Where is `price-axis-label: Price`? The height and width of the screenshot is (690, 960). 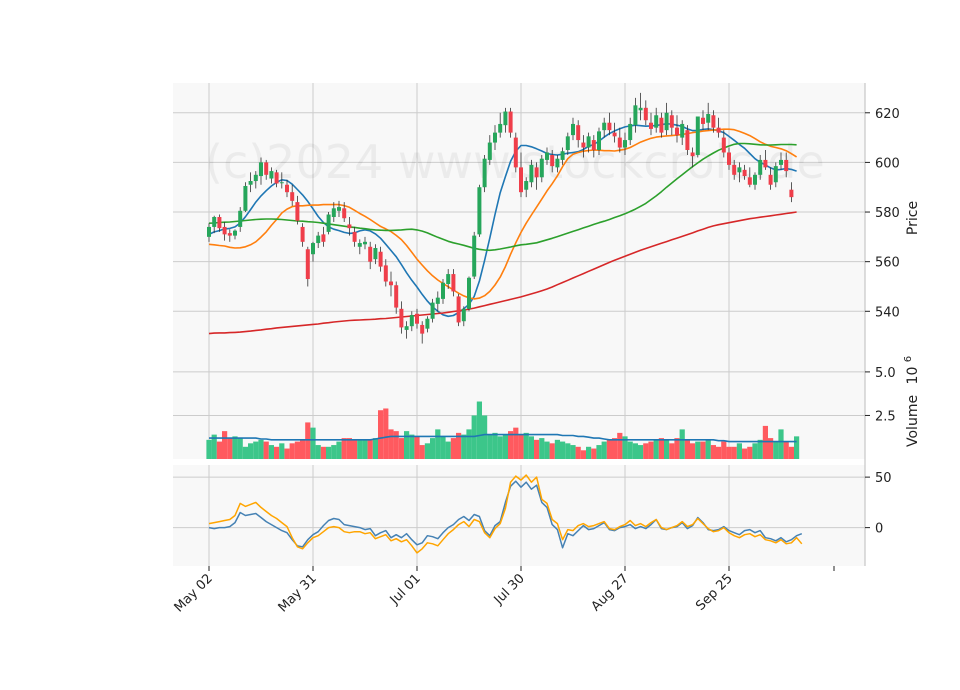 price-axis-label: Price is located at coordinates (913, 218).